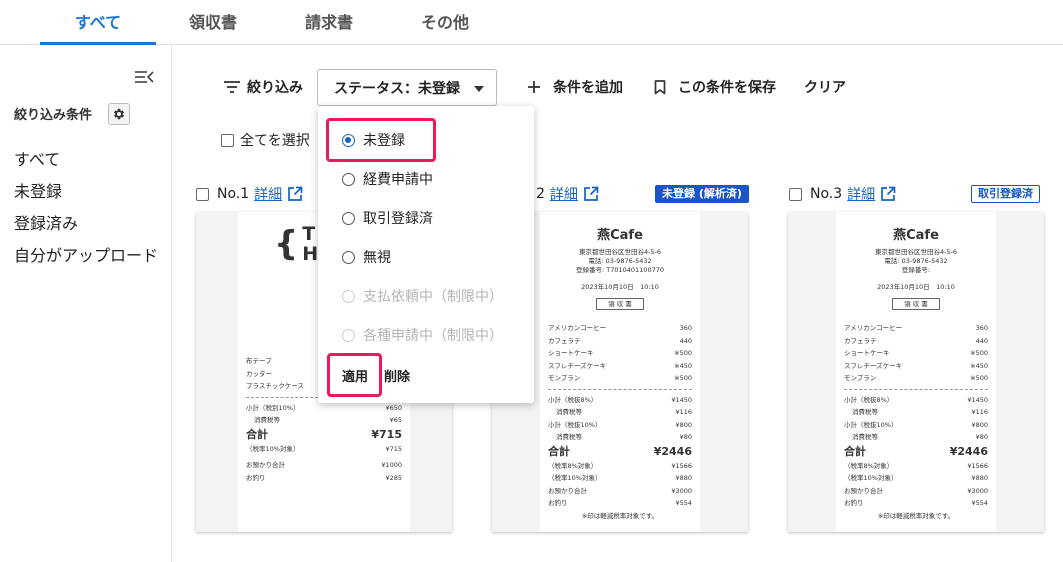  Describe the element at coordinates (422, 335) in the screenshot. I see `status-option-various-requests: 各種申請中（制限中）` at that location.